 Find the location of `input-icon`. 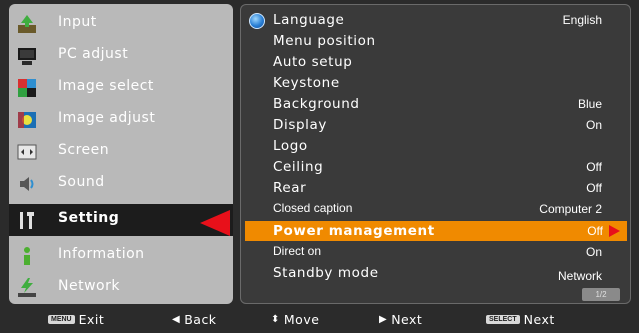

input-icon is located at coordinates (27, 24).